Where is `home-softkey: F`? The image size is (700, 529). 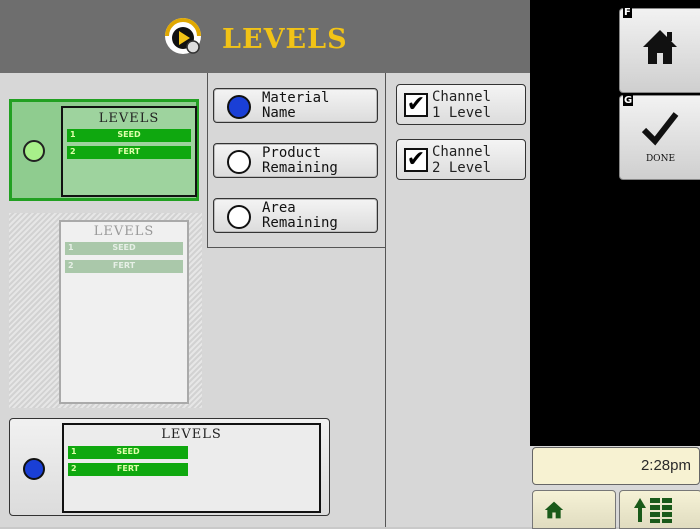
home-softkey: F is located at coordinates (659, 50).